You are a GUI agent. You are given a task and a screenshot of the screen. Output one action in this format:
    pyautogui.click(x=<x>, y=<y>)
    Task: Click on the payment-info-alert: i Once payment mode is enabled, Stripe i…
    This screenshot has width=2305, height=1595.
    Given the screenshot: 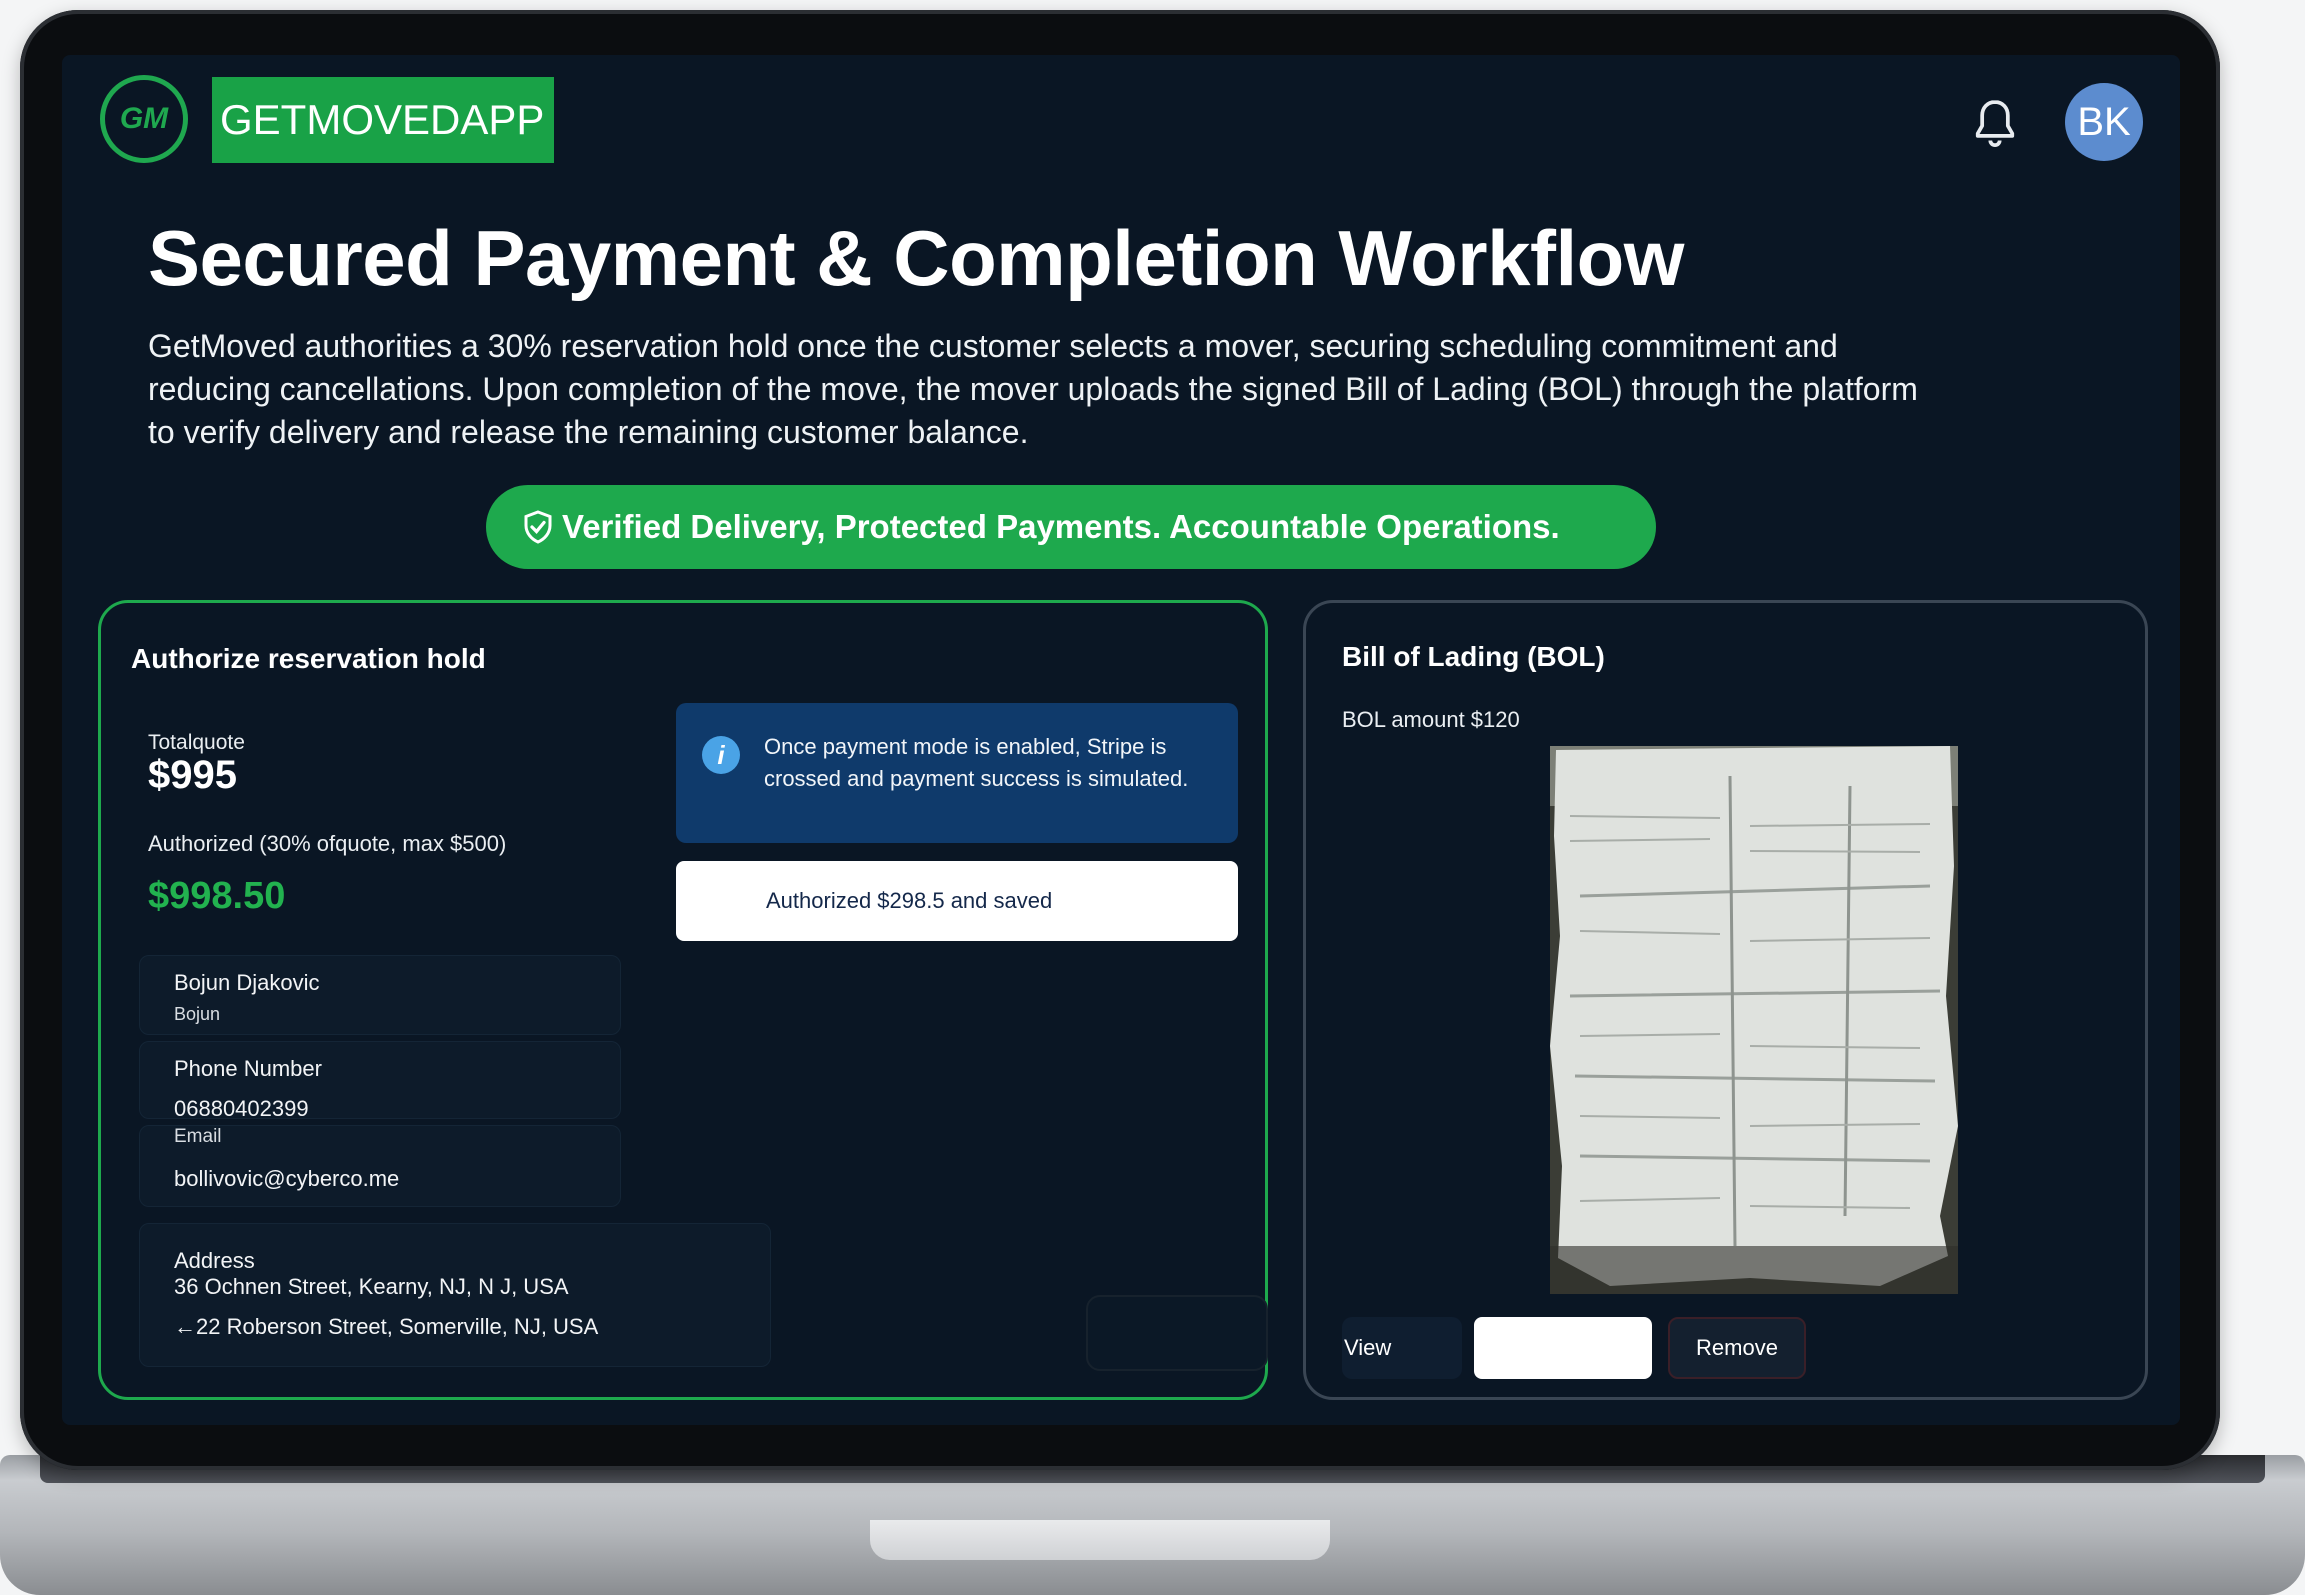 What is the action you would take?
    pyautogui.click(x=957, y=773)
    